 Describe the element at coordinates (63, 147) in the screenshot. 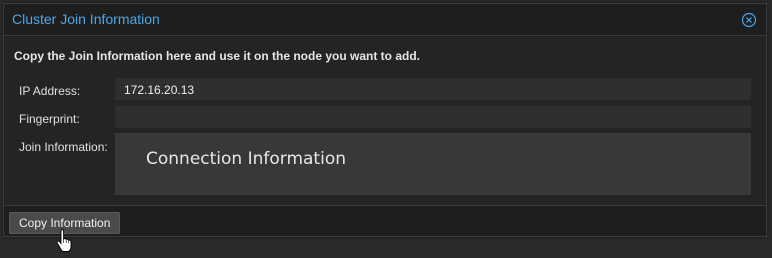

I see `join-information-label: Join Information:` at that location.